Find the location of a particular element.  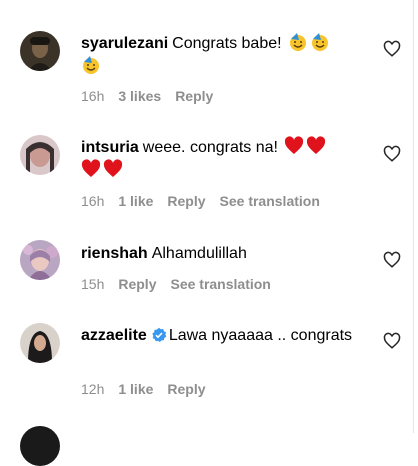

verified-badge-icon is located at coordinates (159, 335).